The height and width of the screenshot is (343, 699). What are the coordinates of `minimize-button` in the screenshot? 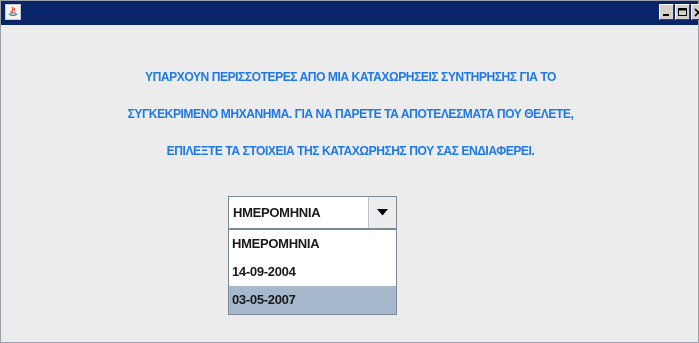 It's located at (666, 12).